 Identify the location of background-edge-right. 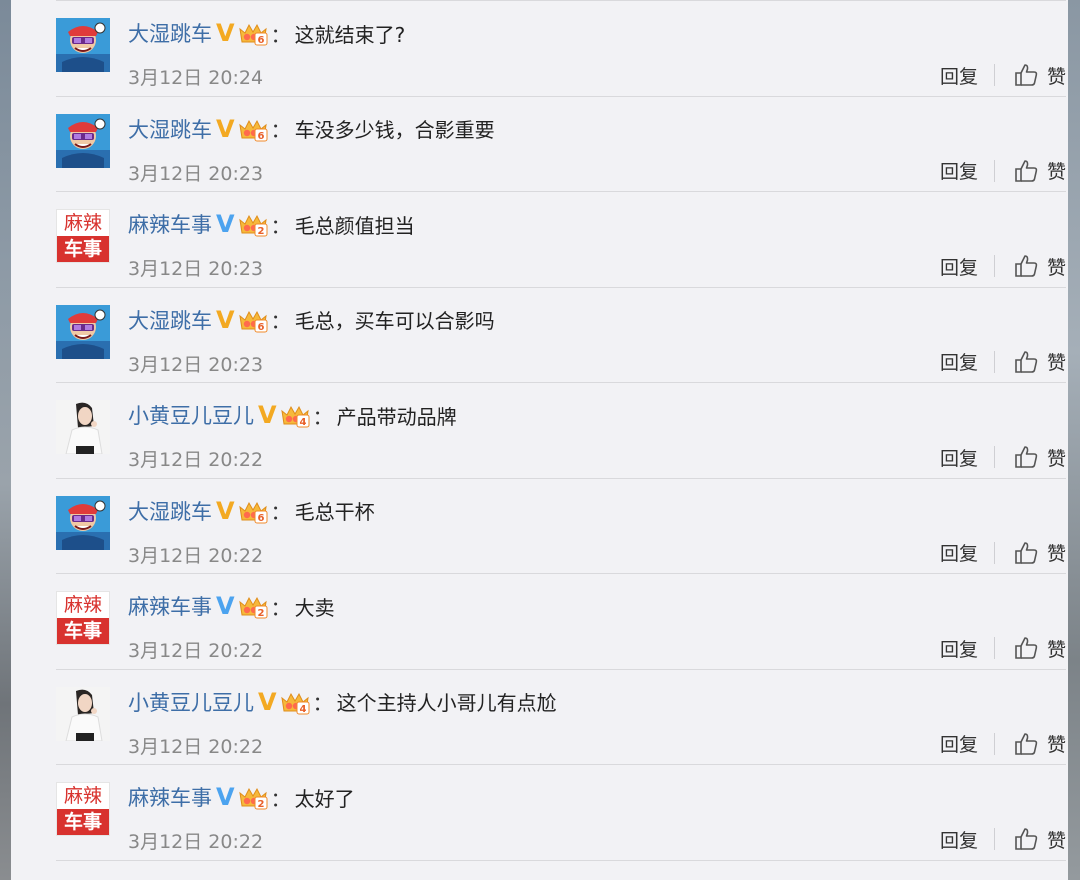
(1074, 440).